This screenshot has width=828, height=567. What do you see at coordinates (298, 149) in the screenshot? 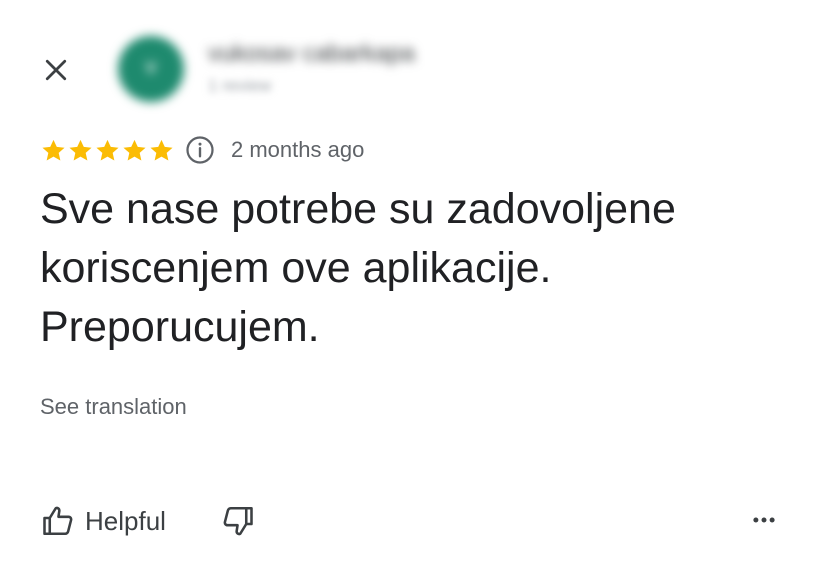
I see `review-date: 2 months ago` at bounding box center [298, 149].